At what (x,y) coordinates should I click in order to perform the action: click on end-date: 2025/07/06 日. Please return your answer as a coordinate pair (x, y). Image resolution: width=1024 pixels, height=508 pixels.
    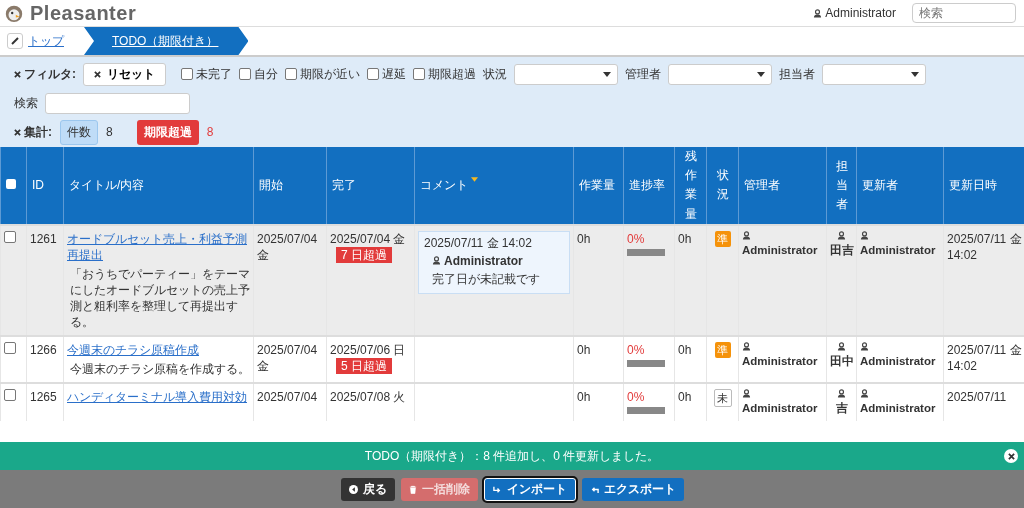
    Looking at the image, I should click on (368, 349).